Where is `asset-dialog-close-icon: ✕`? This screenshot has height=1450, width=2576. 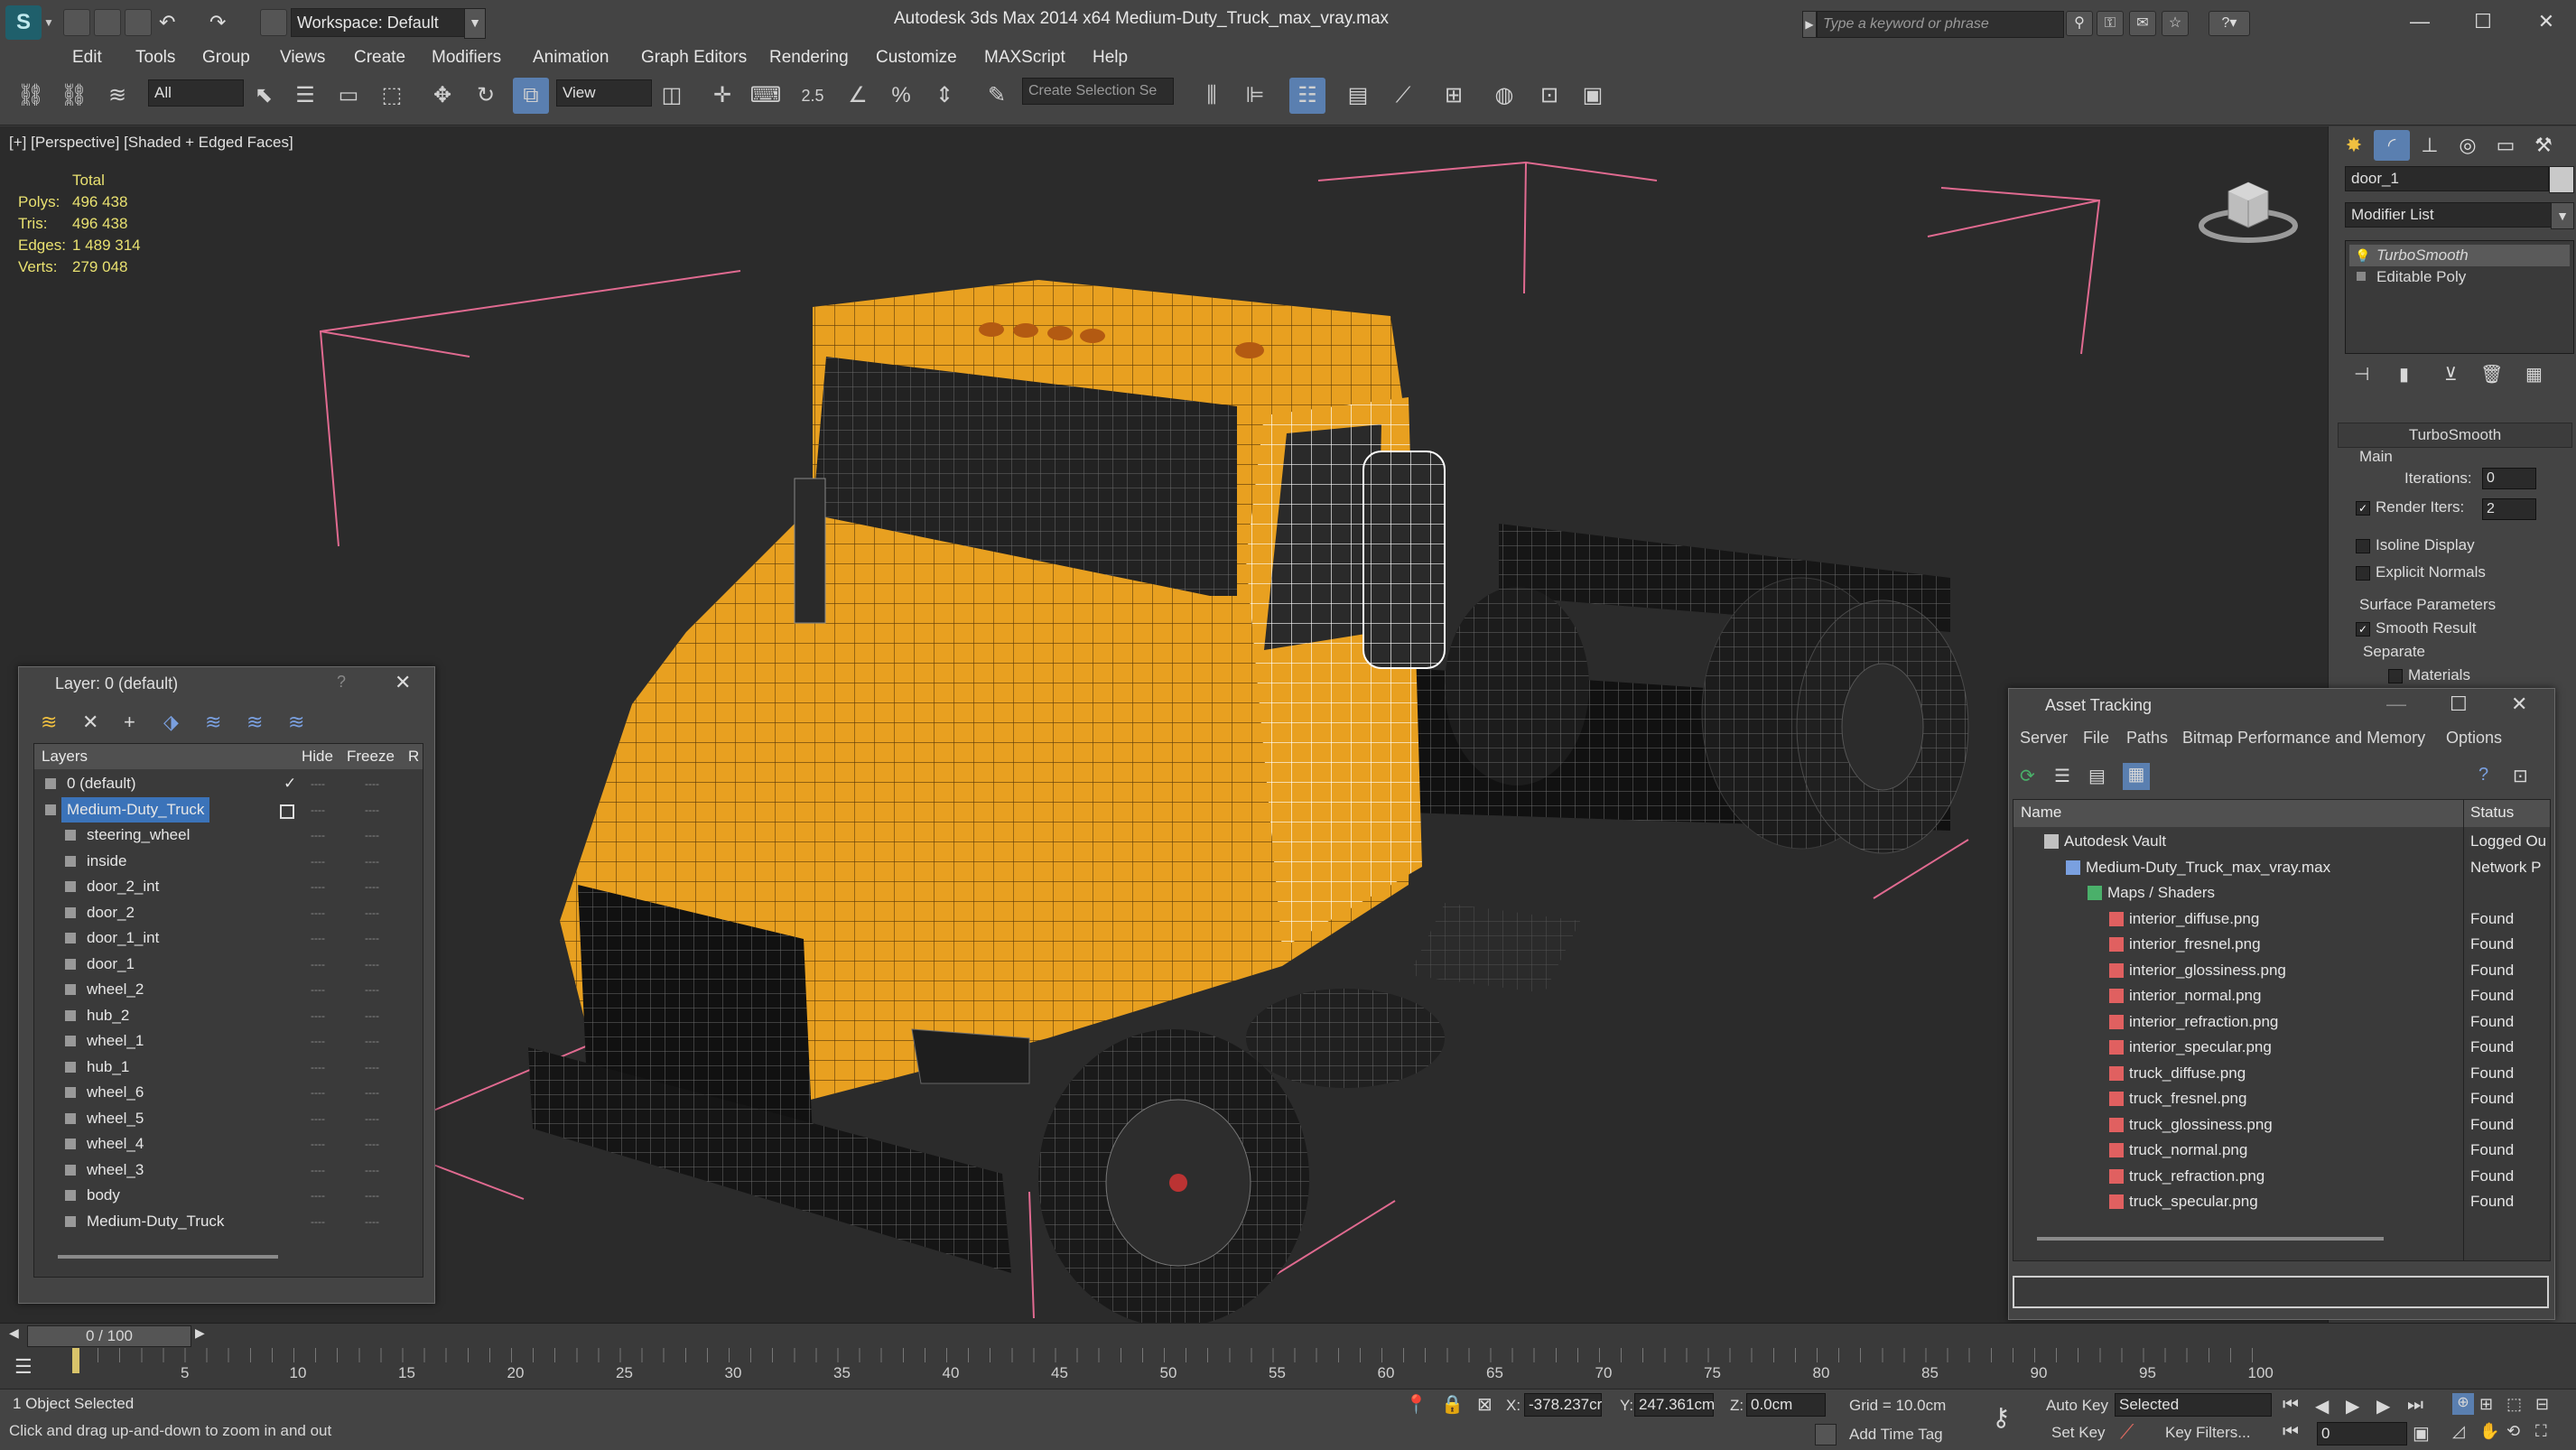 asset-dialog-close-icon: ✕ is located at coordinates (2519, 704).